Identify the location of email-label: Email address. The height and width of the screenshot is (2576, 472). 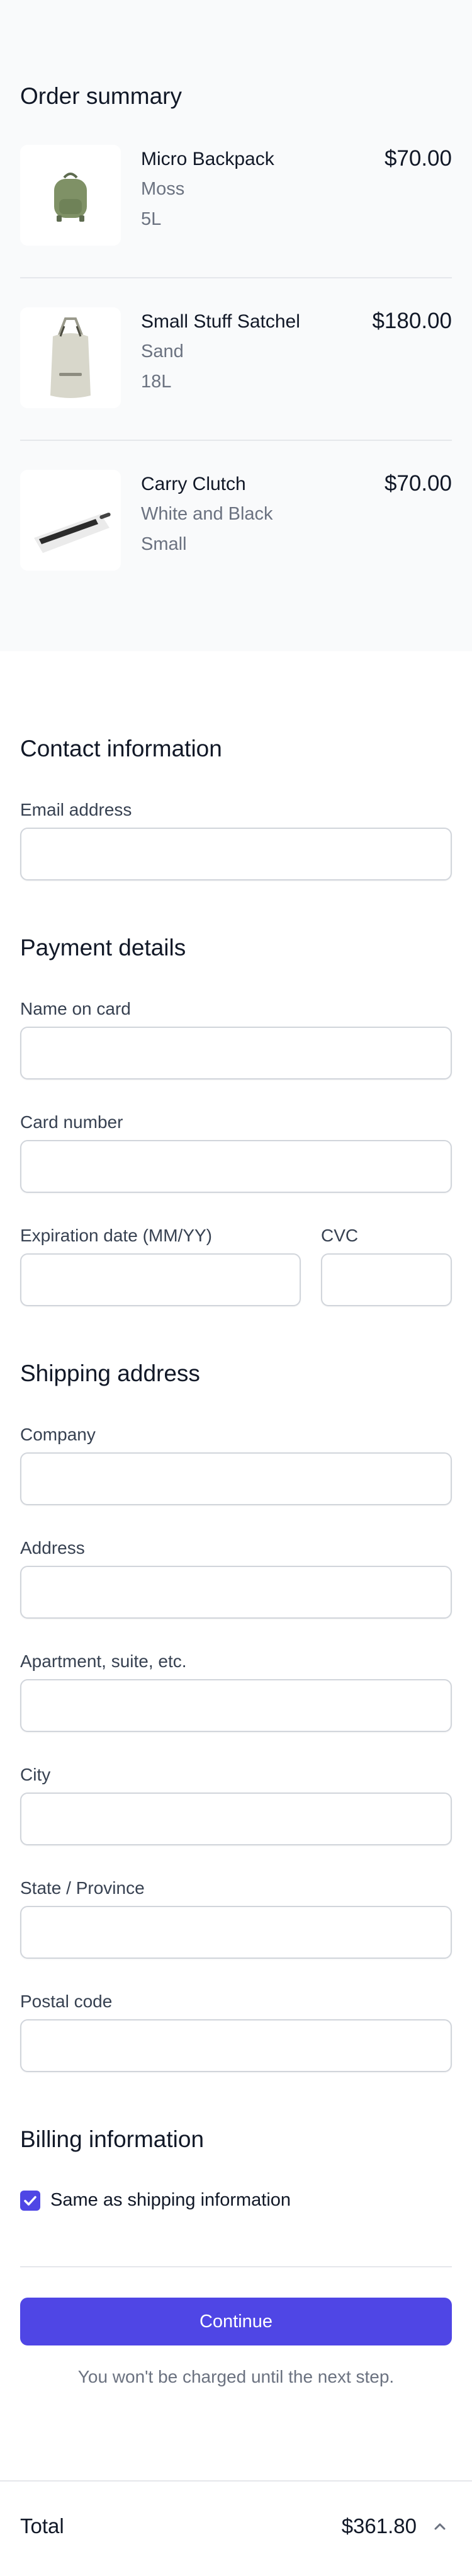
(76, 809).